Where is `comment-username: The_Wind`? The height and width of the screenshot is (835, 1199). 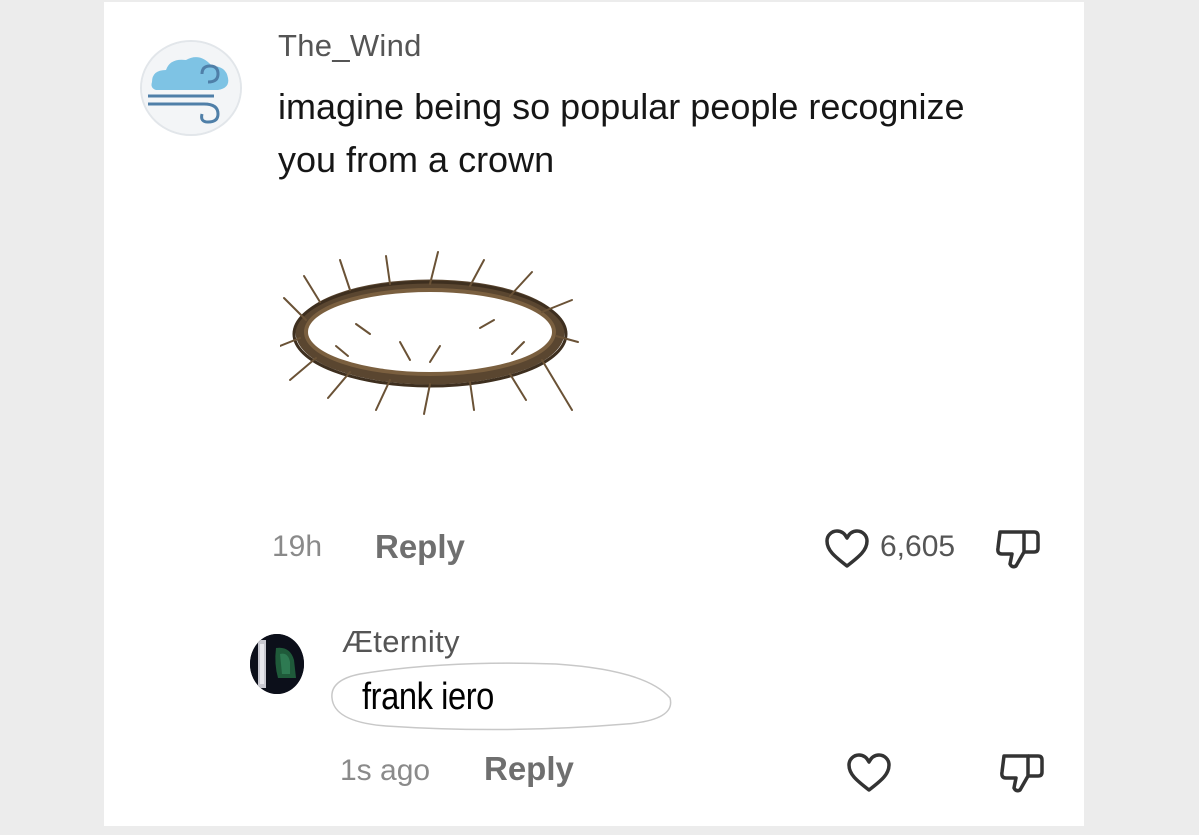 comment-username: The_Wind is located at coordinates (350, 46).